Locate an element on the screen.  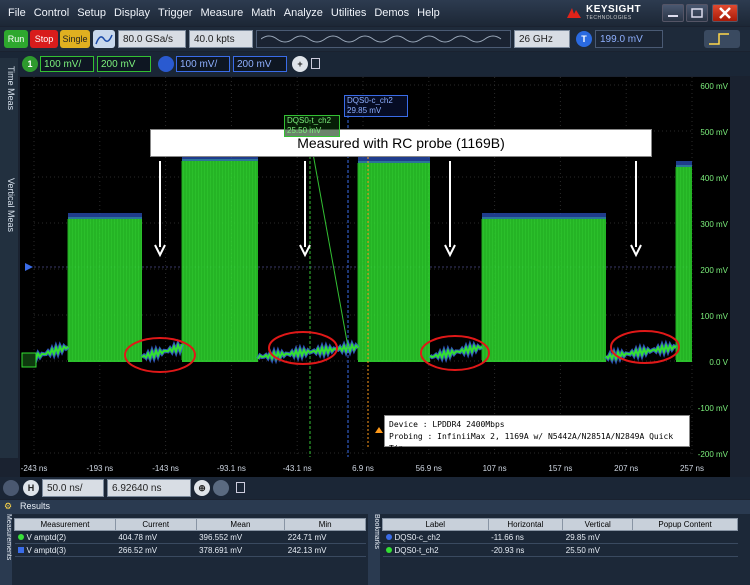
marker-popup is located at coordinates (685, 550).